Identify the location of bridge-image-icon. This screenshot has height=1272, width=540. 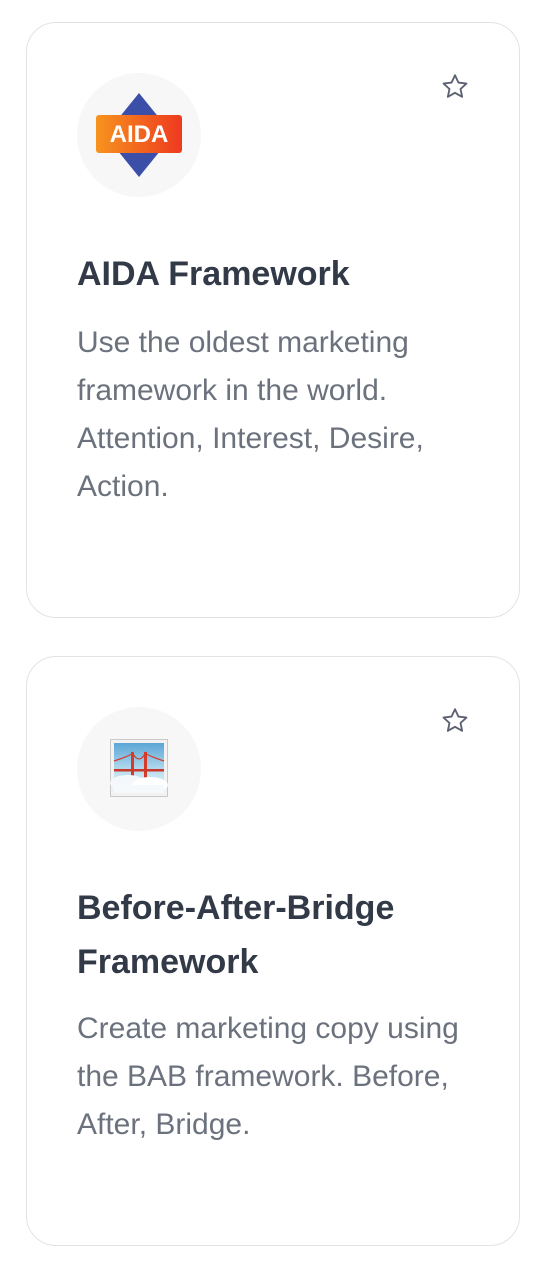
(139, 768).